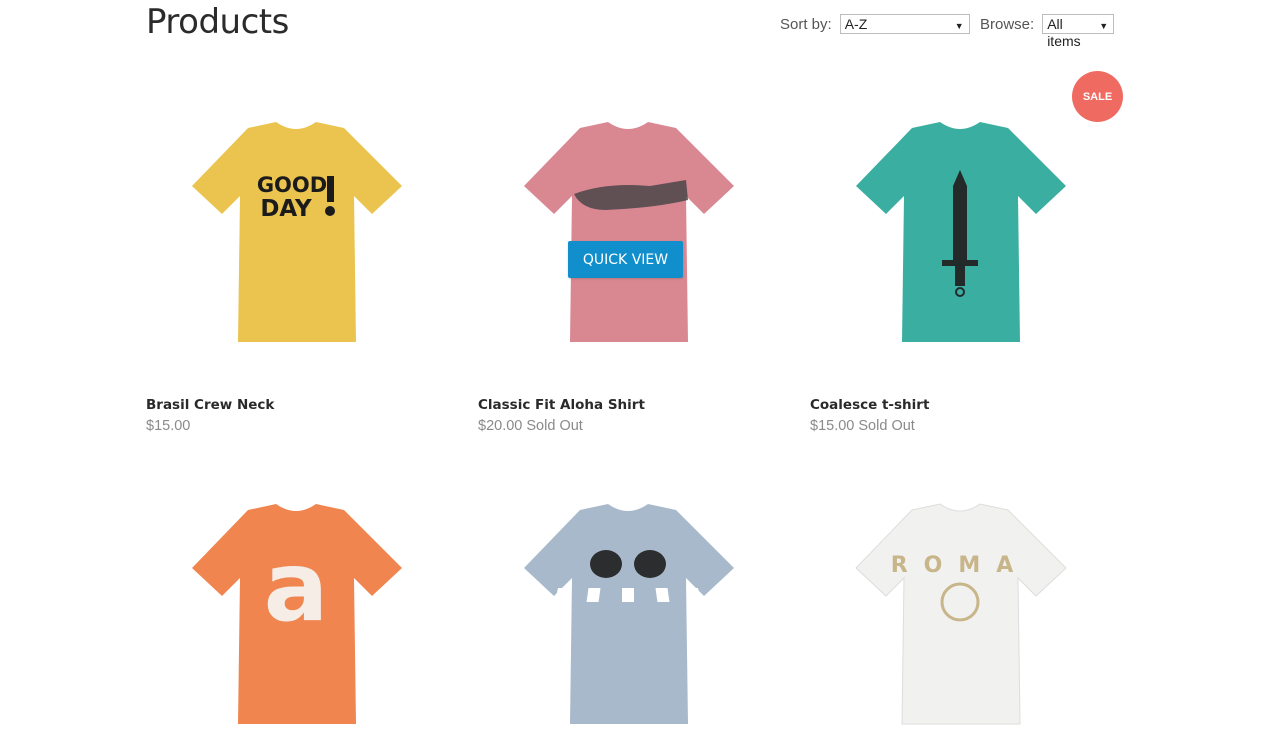 Image resolution: width=1280 pixels, height=742 pixels. Describe the element at coordinates (606, 564) in the screenshot. I see `tree-print-left` at that location.